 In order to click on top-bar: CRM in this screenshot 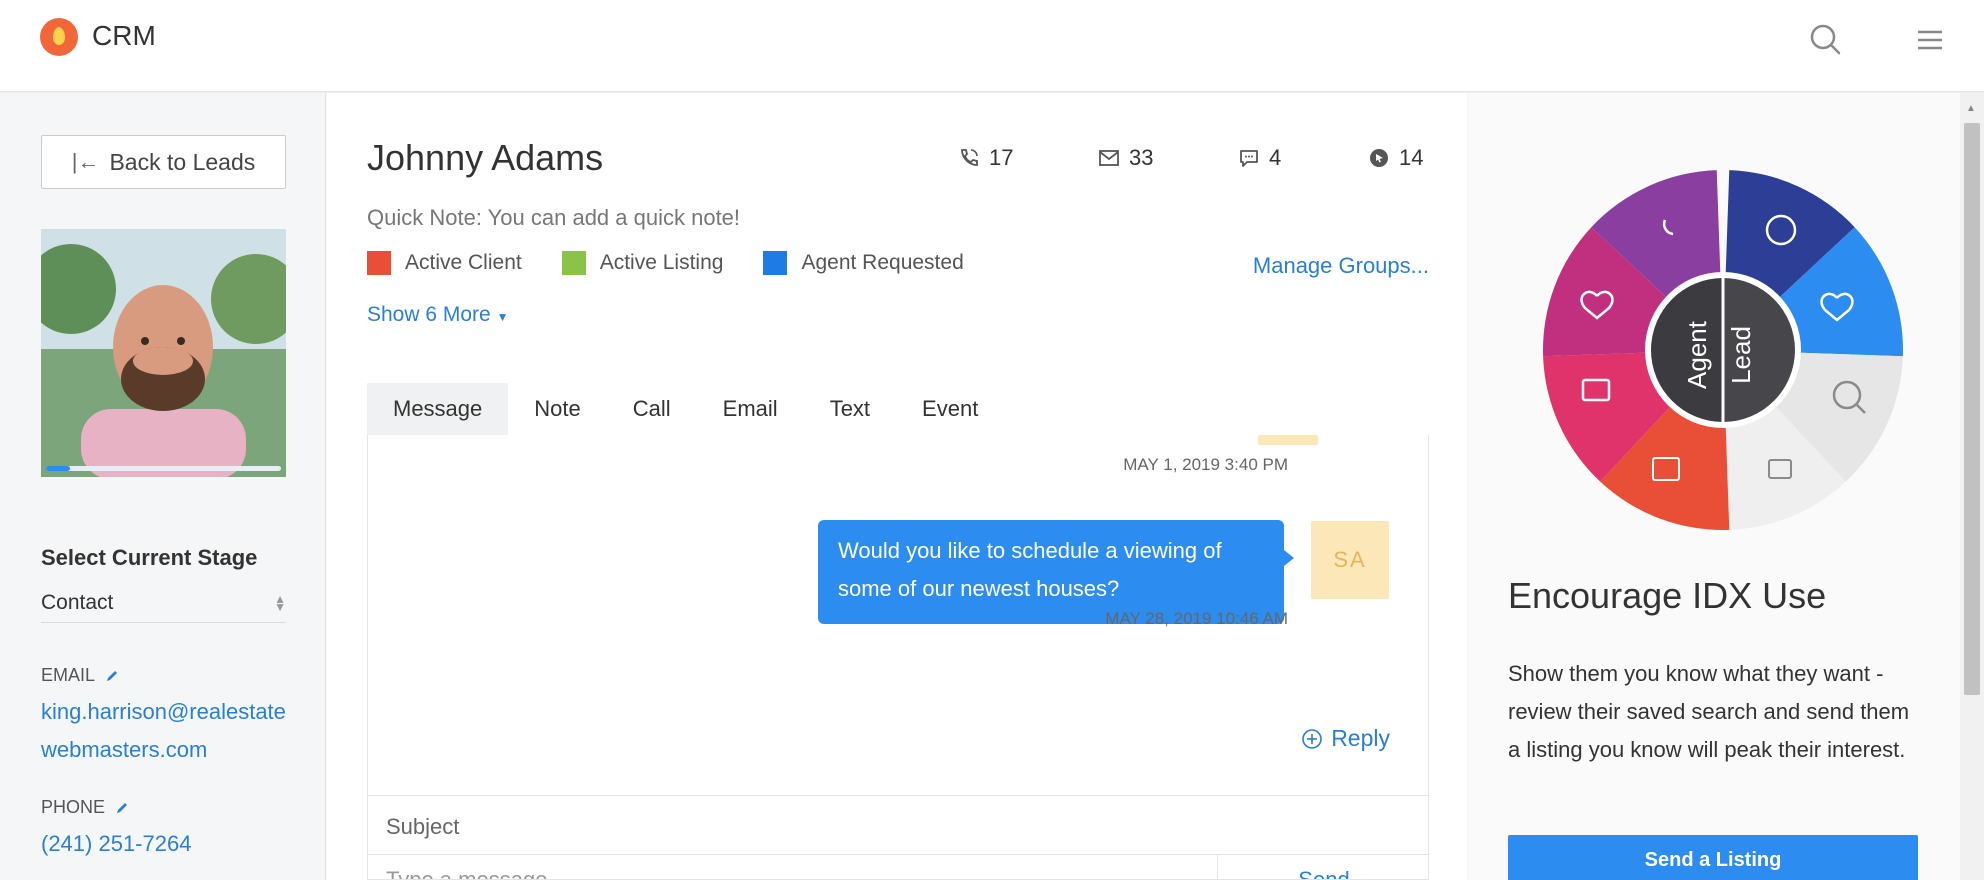, I will do `click(992, 46)`.